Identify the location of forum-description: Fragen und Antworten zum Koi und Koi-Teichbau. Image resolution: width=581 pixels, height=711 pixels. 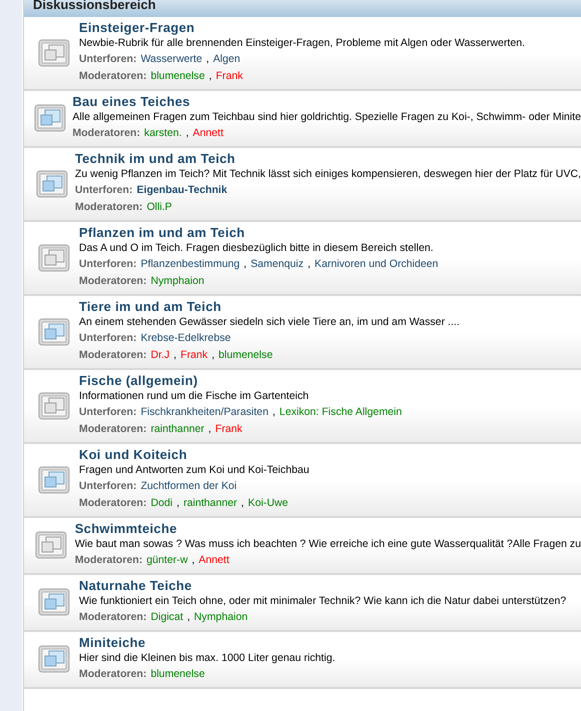
(194, 470).